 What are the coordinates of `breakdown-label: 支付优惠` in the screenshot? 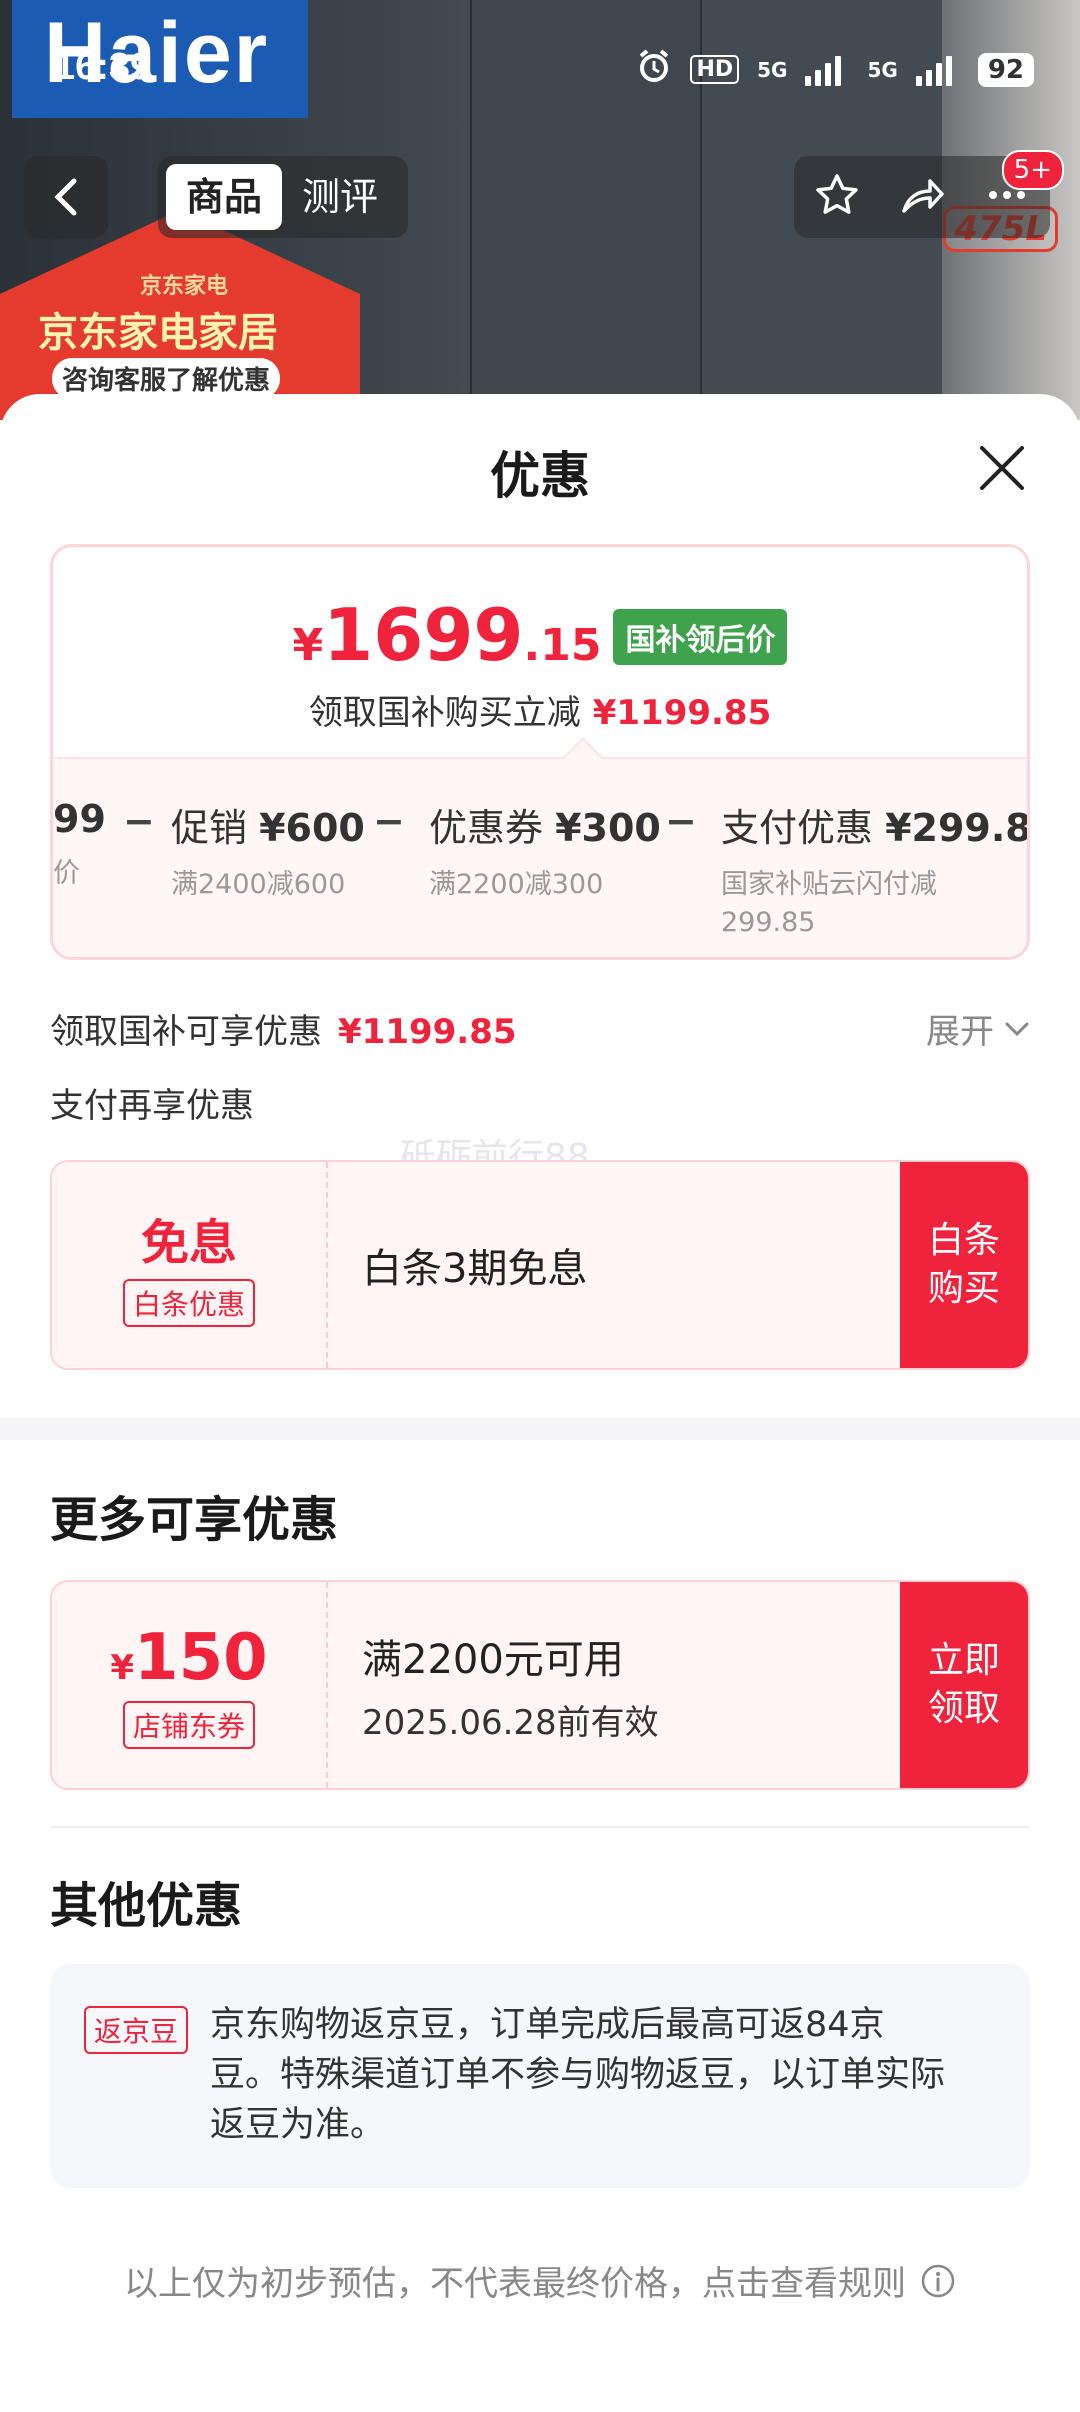 It's located at (797, 828).